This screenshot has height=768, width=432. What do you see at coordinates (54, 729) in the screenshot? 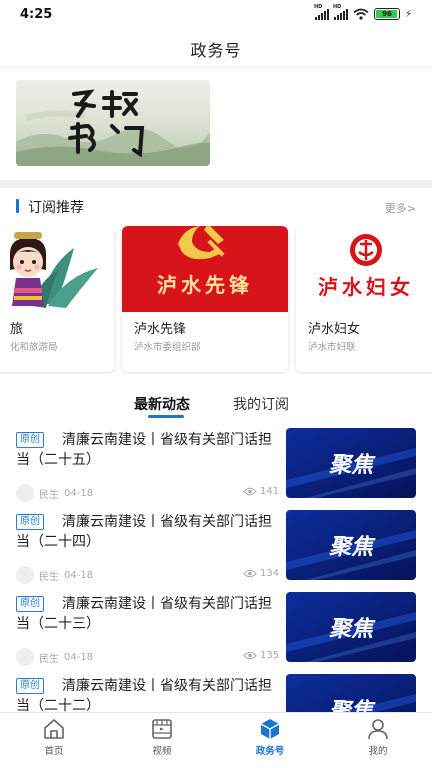
I see `home-icon` at bounding box center [54, 729].